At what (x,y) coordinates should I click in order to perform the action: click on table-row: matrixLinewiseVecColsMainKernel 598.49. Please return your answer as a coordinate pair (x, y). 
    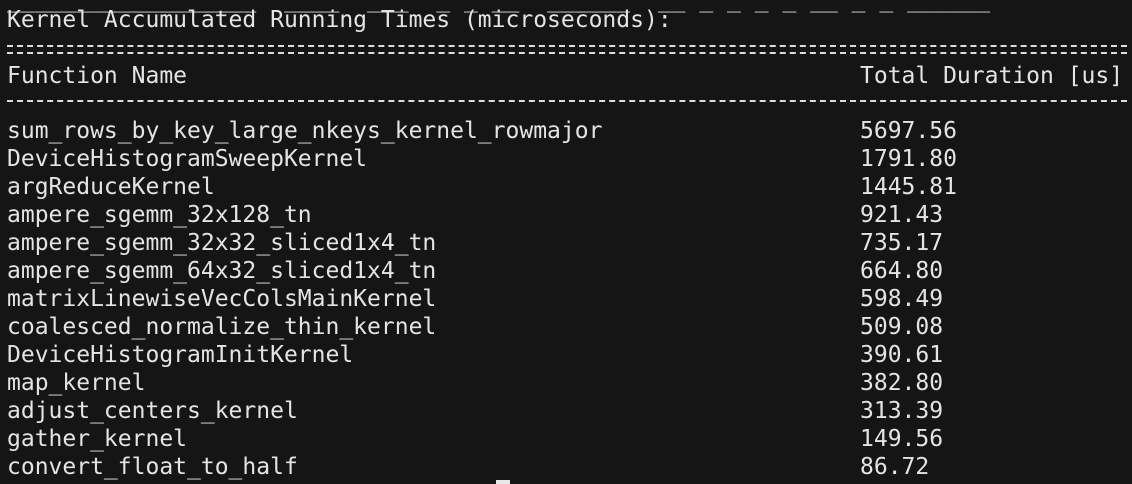
    Looking at the image, I should click on (567, 299).